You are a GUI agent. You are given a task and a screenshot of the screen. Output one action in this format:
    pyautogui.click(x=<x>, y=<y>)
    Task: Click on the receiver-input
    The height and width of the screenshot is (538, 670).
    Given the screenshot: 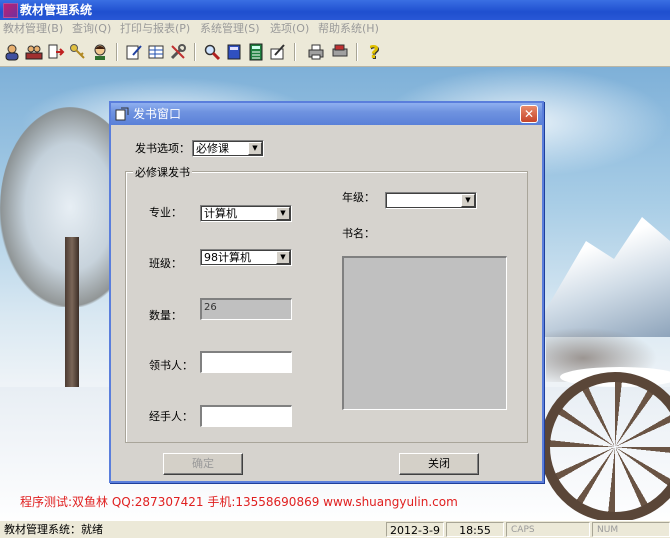 What is the action you would take?
    pyautogui.click(x=246, y=362)
    